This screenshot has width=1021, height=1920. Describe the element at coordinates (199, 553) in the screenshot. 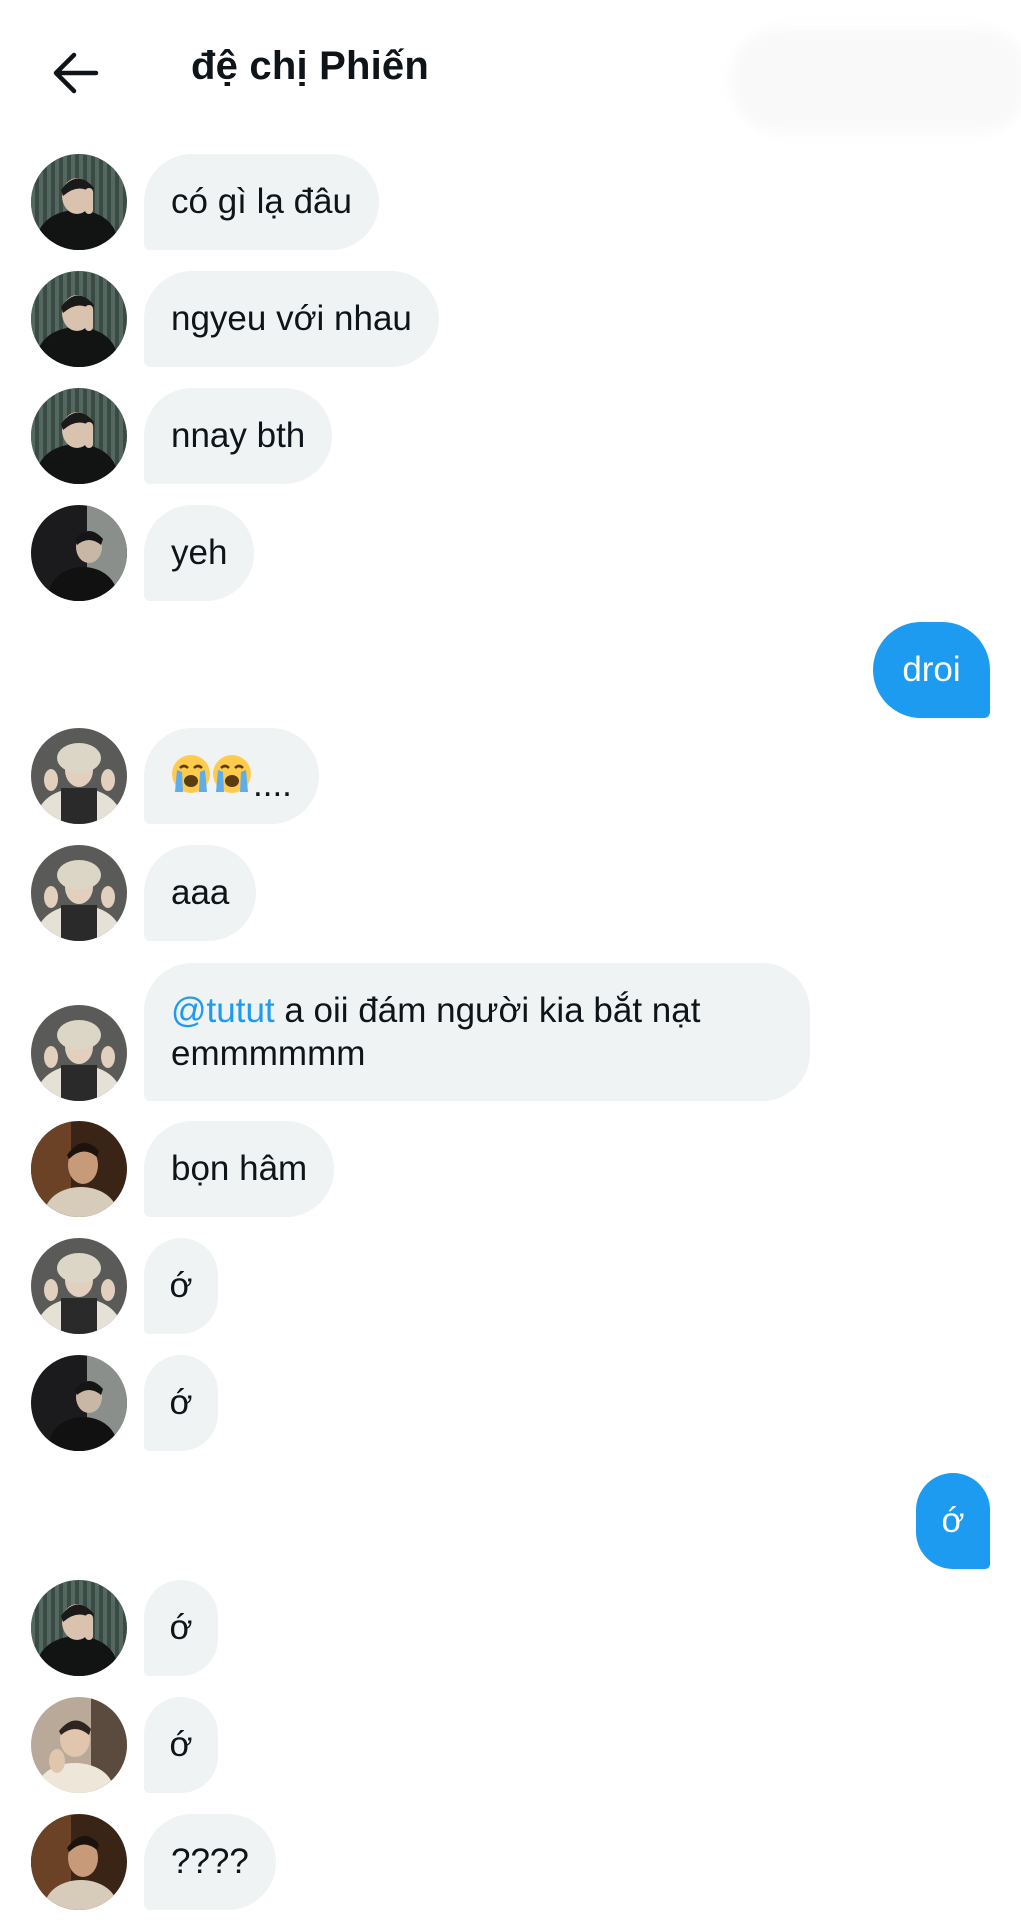

I see `message-bubble: yeh` at that location.